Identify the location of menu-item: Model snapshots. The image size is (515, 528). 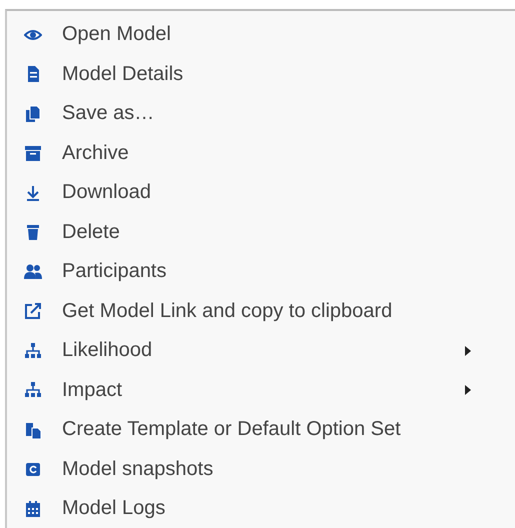
(261, 469).